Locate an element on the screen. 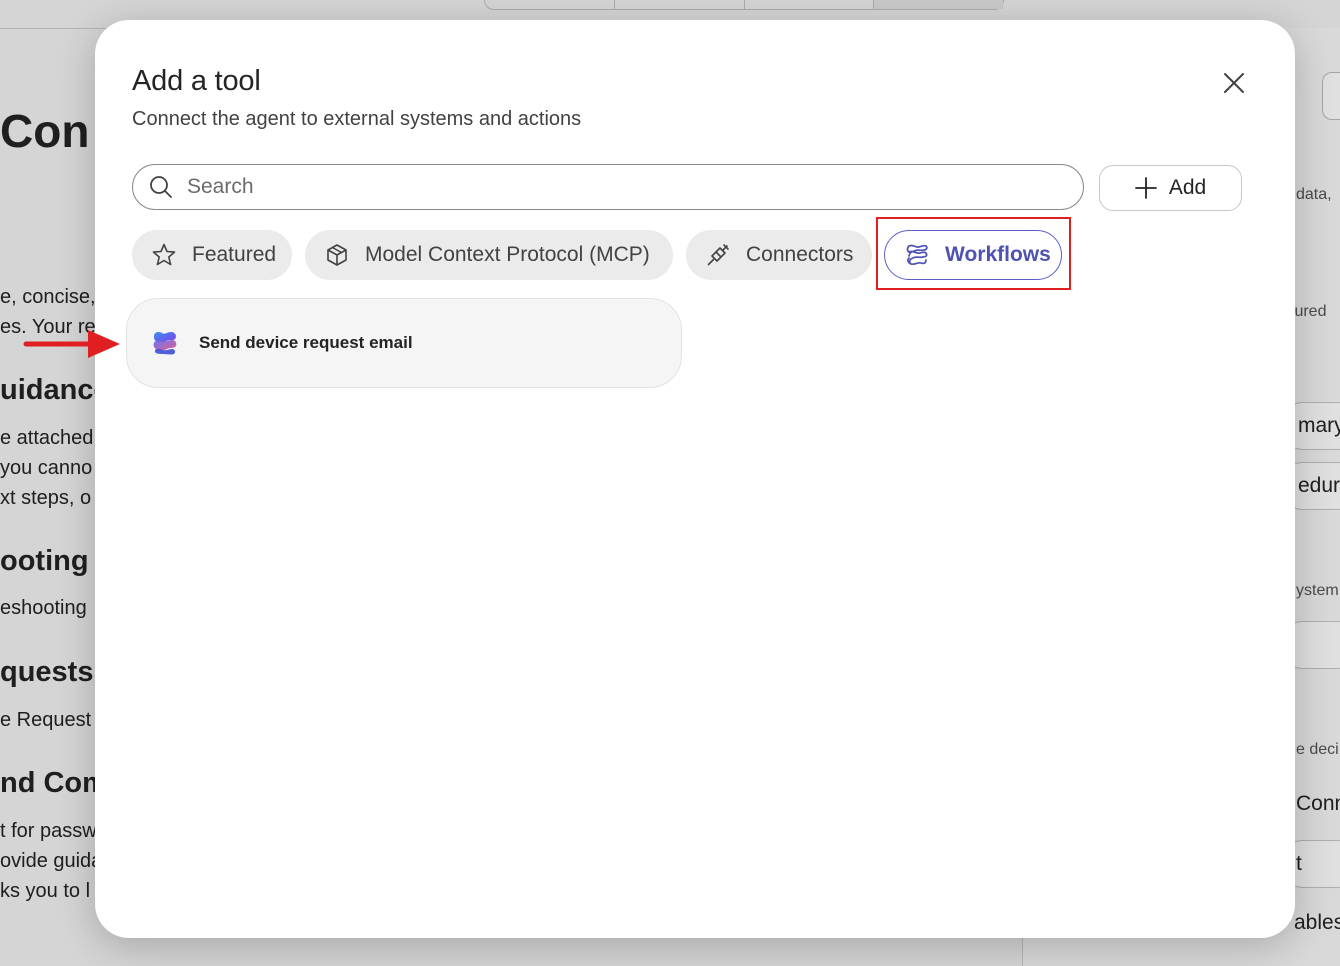 The image size is (1340, 966). annotation-highlight-box is located at coordinates (973, 253).